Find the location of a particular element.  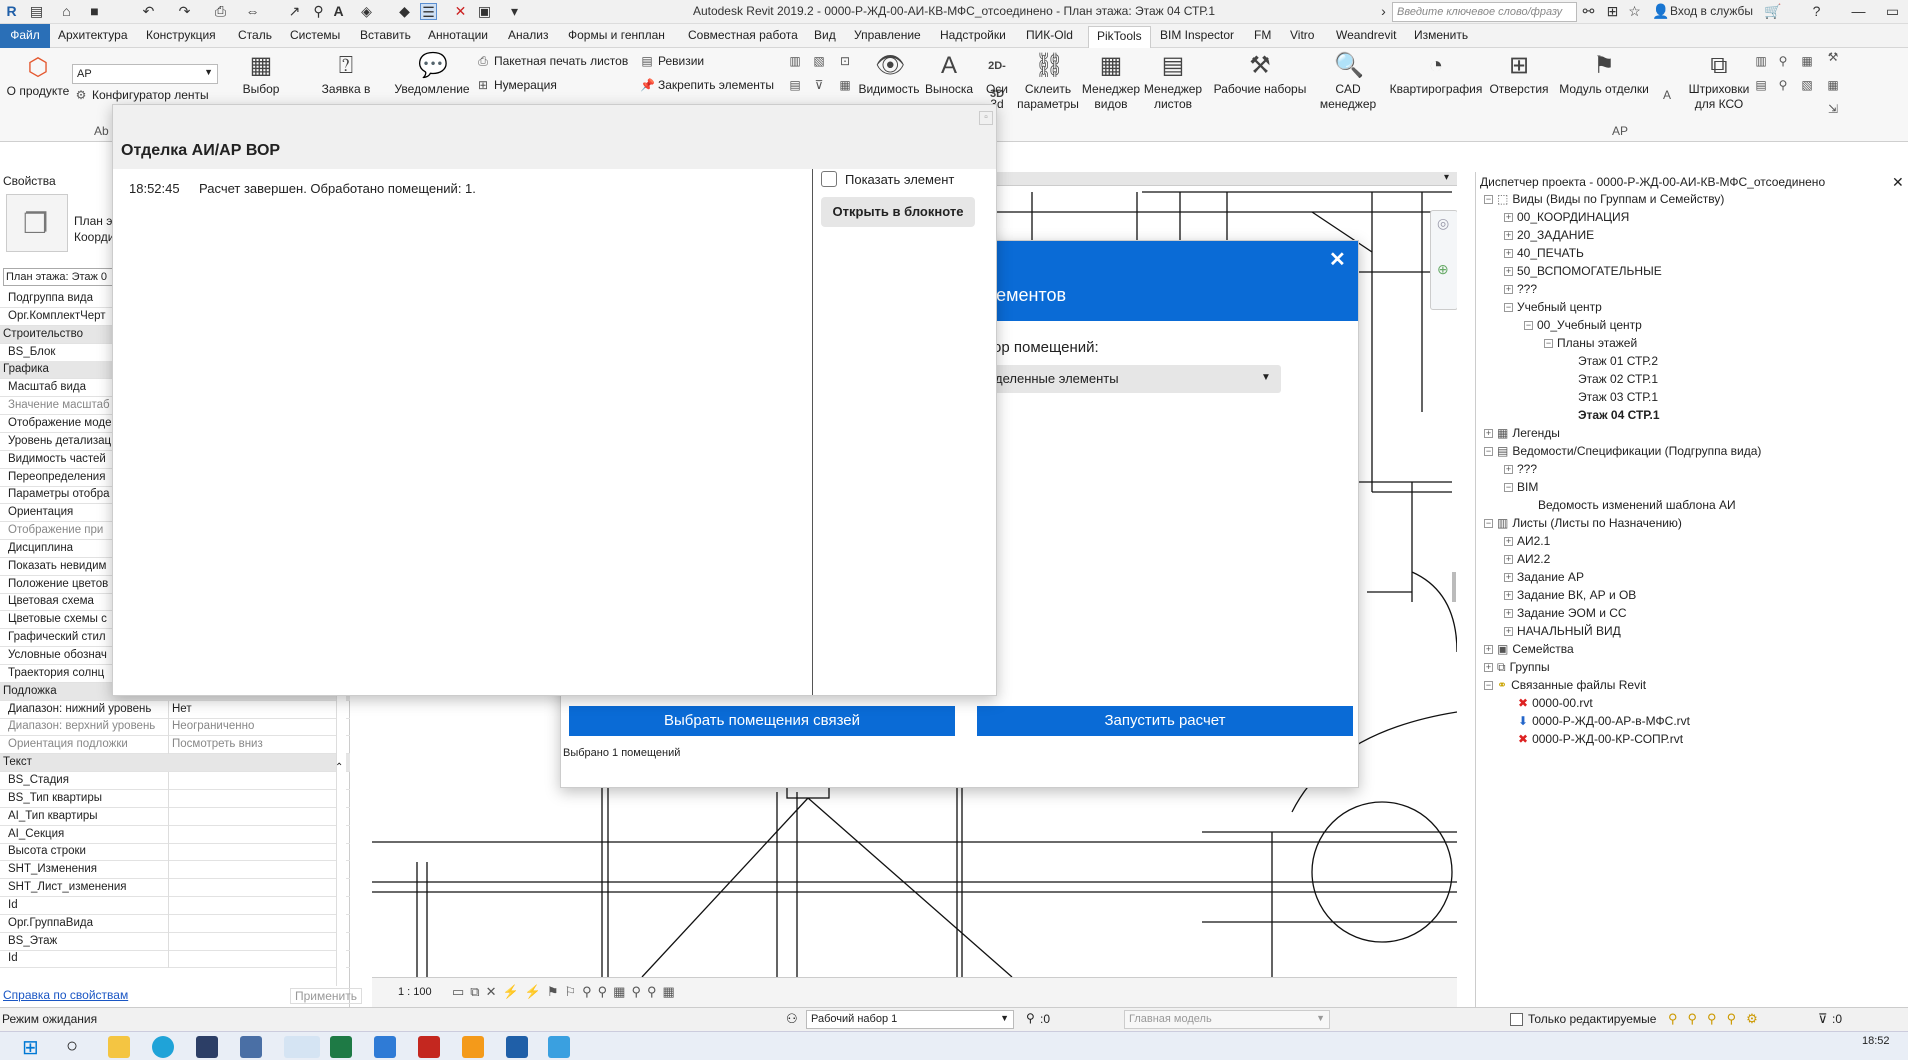

maximize-icon: ▭ is located at coordinates (1892, 11).